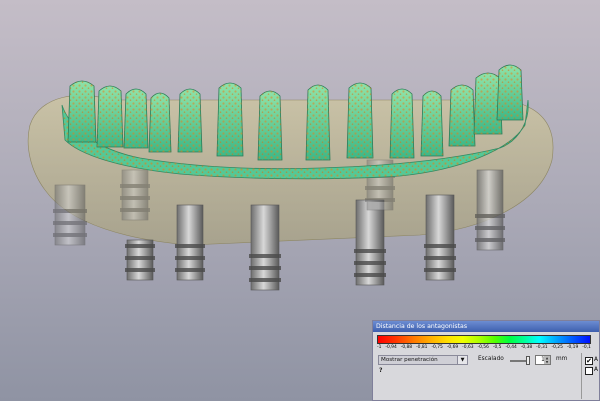 This screenshot has height=401, width=600. I want to click on scale-label-item: -0,75, so click(437, 347).